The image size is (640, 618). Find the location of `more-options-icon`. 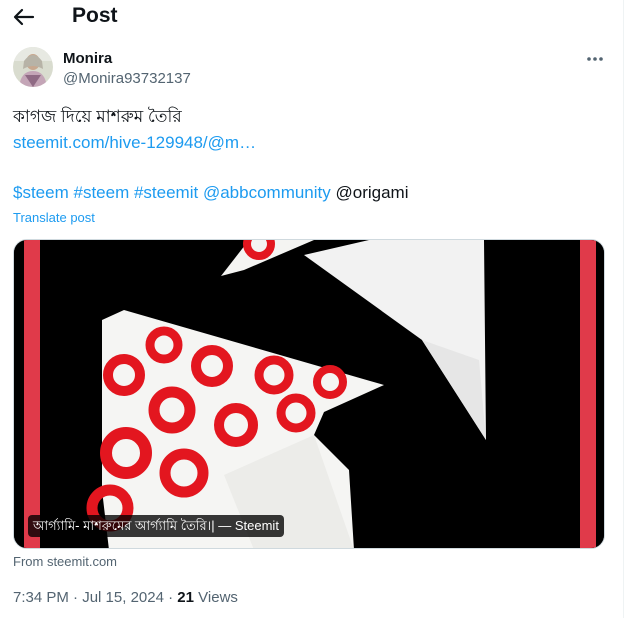

more-options-icon is located at coordinates (595, 59).